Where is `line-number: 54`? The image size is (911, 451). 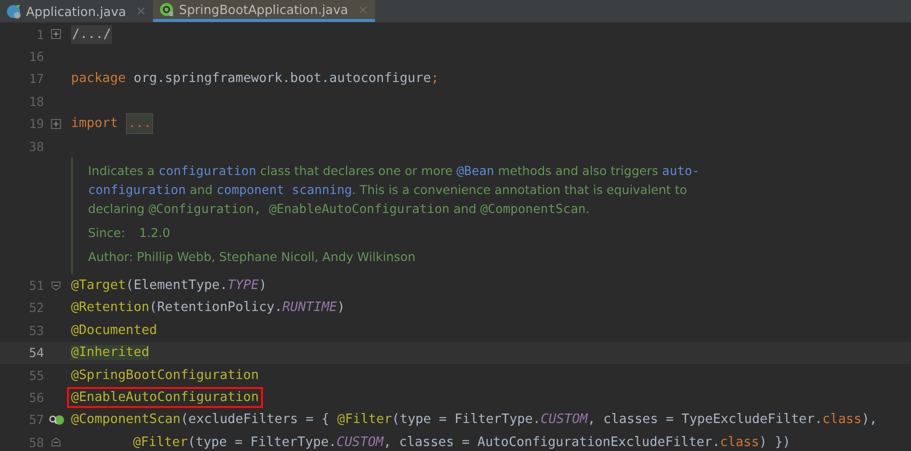 line-number: 54 is located at coordinates (36, 352).